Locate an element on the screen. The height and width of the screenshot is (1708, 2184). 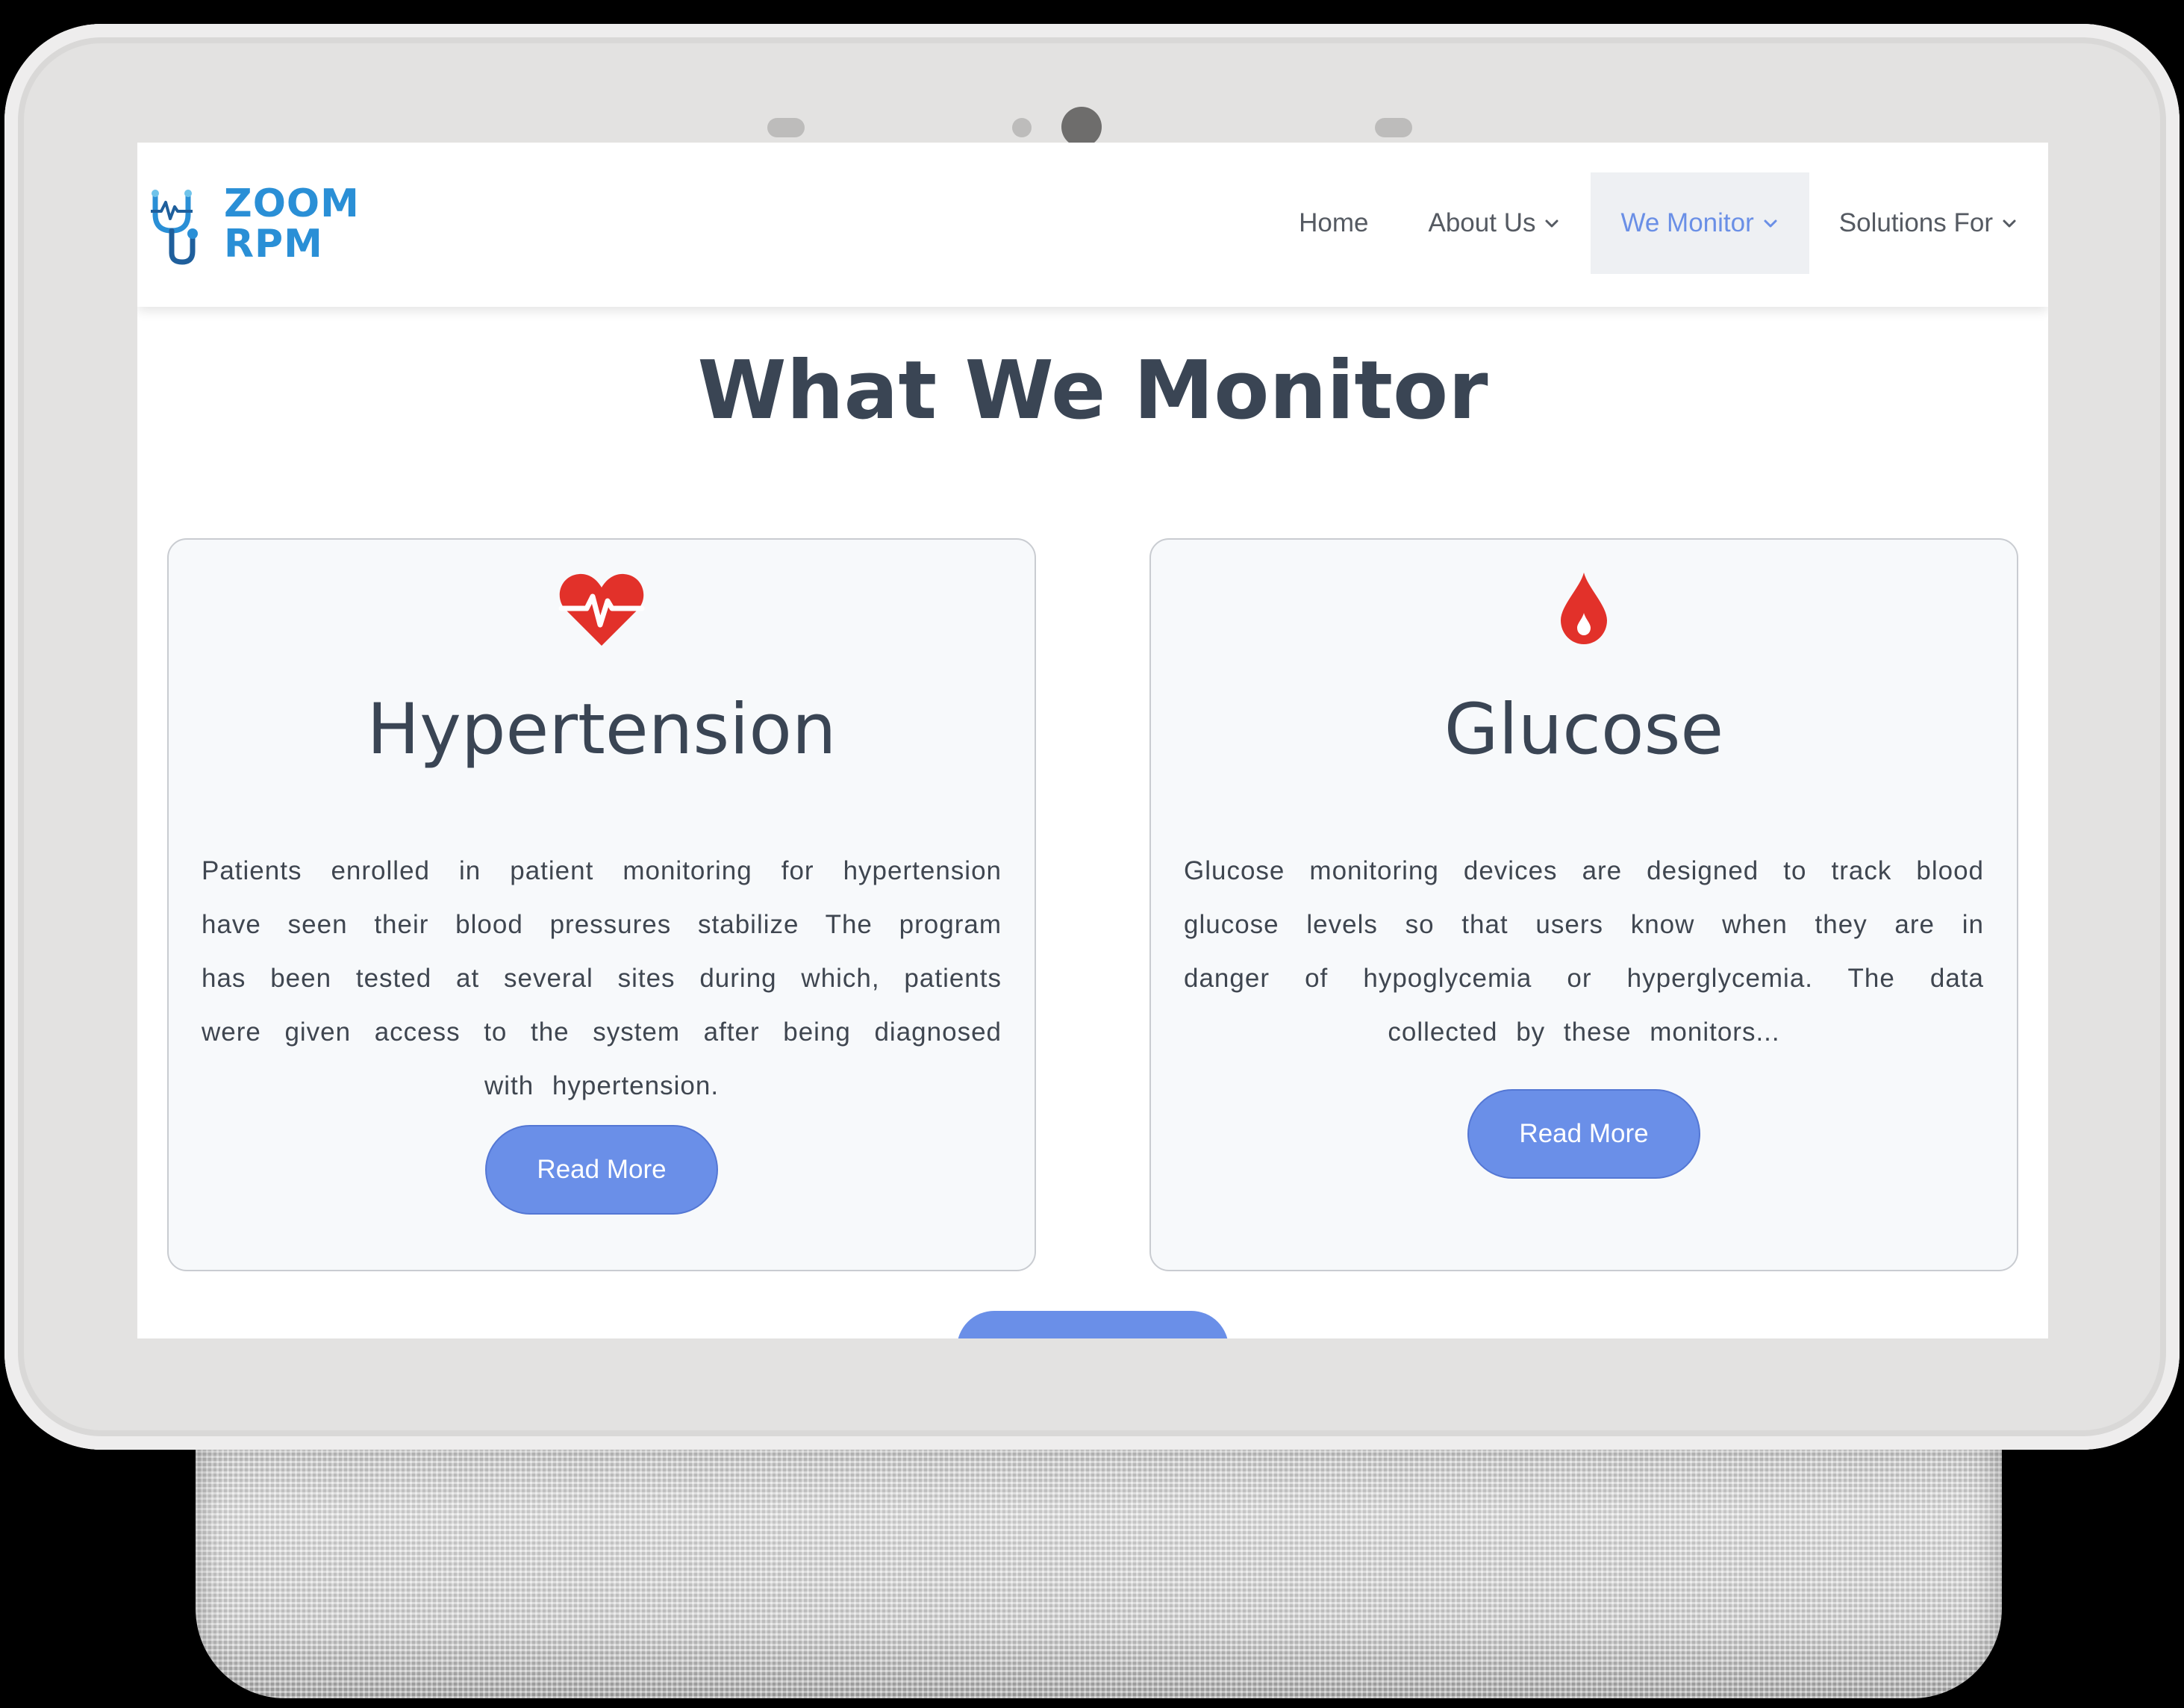
partially-visible-button is located at coordinates (1093, 1324).